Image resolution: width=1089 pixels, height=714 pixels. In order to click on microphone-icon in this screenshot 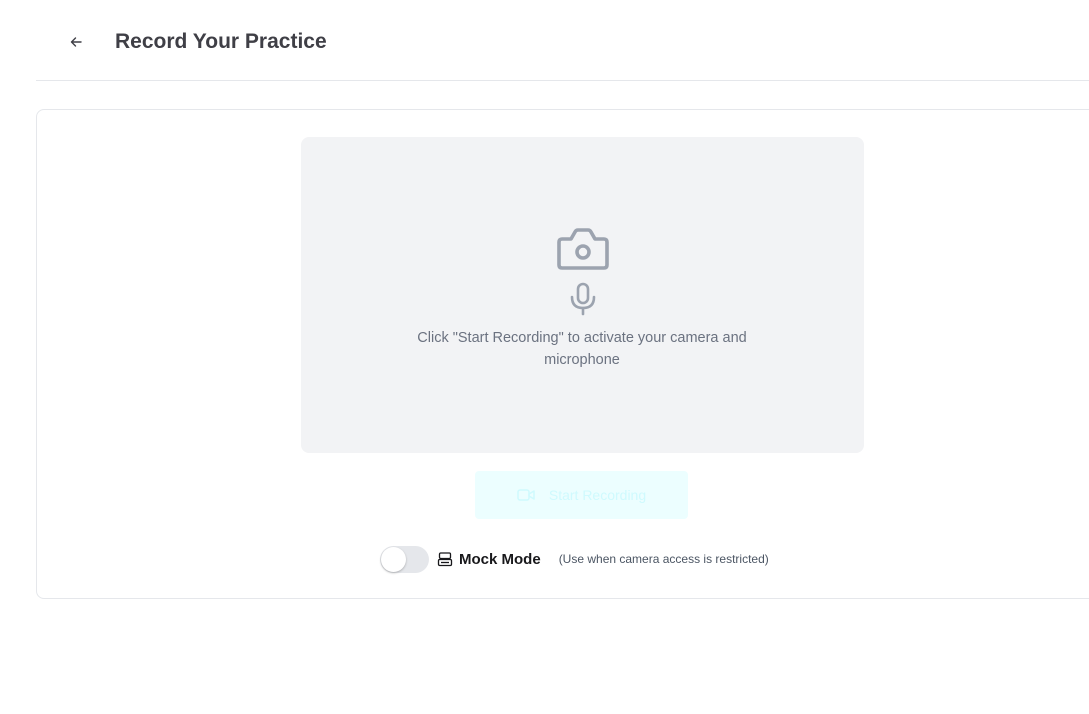, I will do `click(583, 299)`.